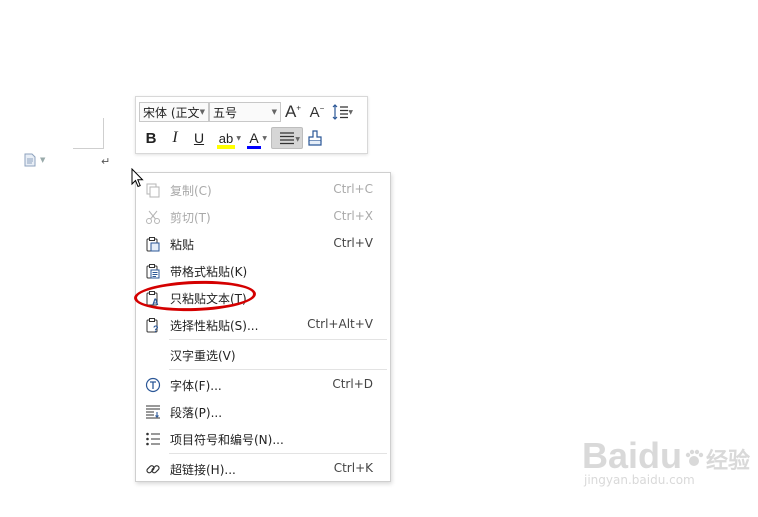  What do you see at coordinates (632, 455) in the screenshot?
I see `watermark-logo: Baidu` at bounding box center [632, 455].